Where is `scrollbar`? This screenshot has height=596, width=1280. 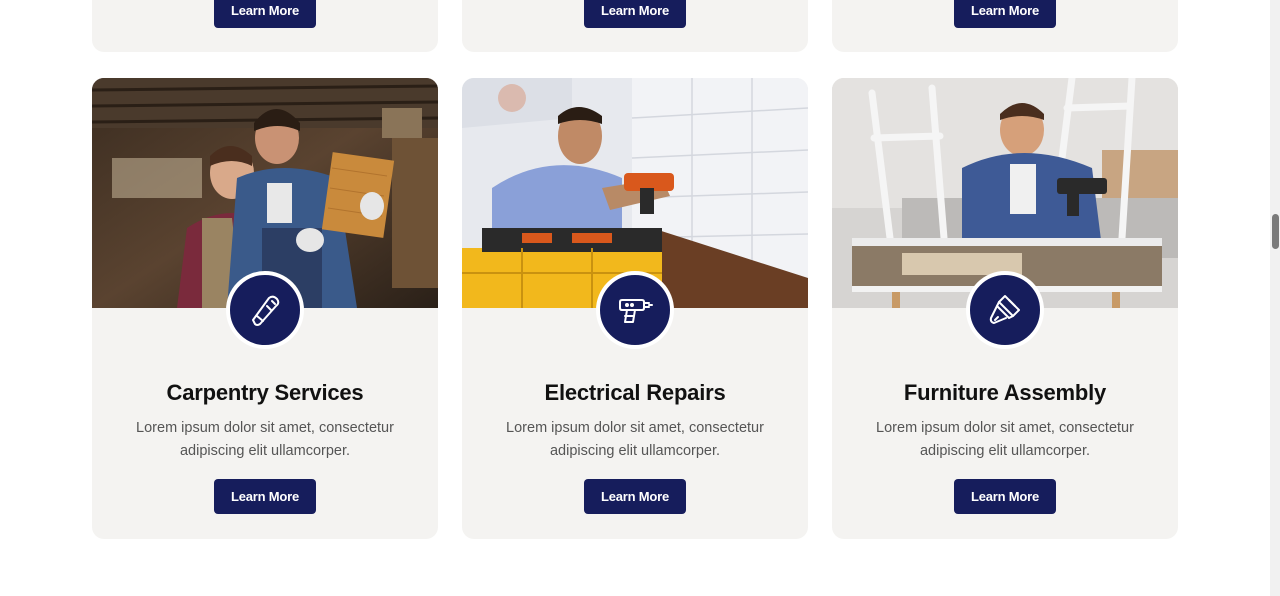
scrollbar is located at coordinates (1275, 298).